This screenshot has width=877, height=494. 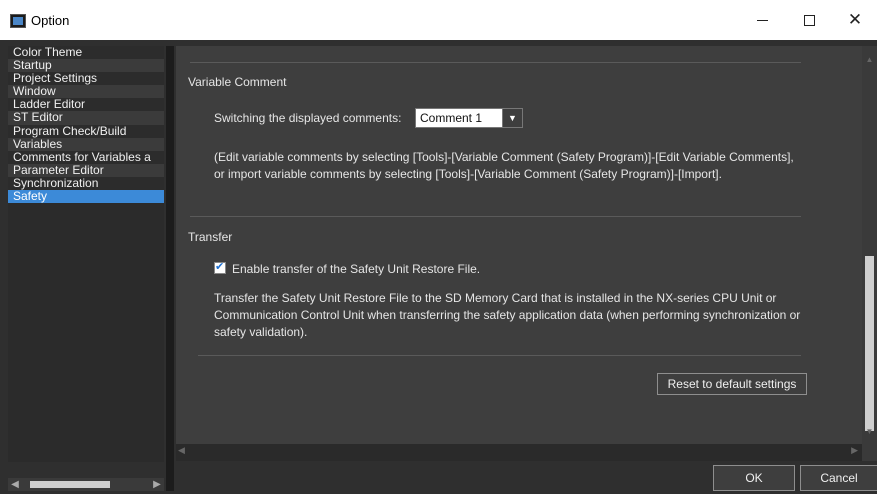 I want to click on maximize-button, so click(x=809, y=20).